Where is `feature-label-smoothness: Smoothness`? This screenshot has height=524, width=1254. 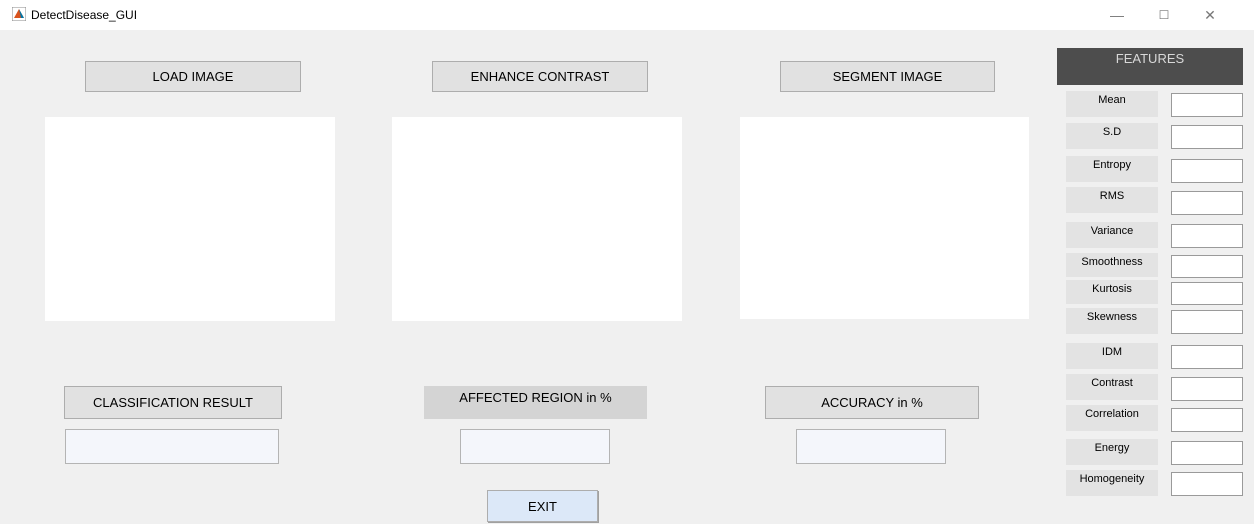 feature-label-smoothness: Smoothness is located at coordinates (1112, 265).